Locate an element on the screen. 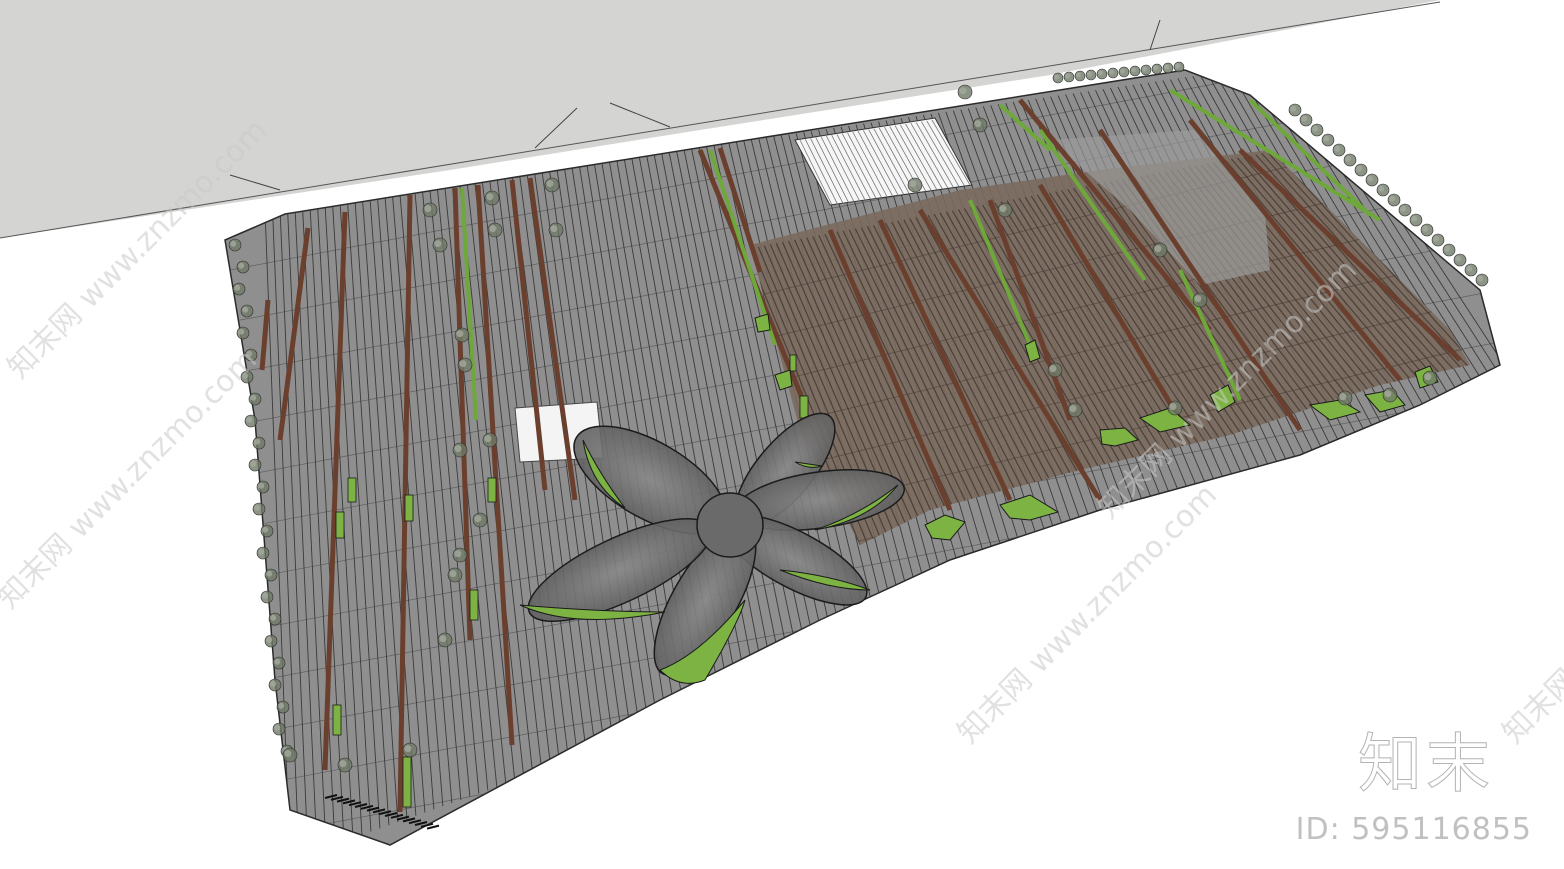 The height and width of the screenshot is (869, 1564). watermark-site-4: 知末网 www.znzmo.com is located at coordinates (1530, 614).